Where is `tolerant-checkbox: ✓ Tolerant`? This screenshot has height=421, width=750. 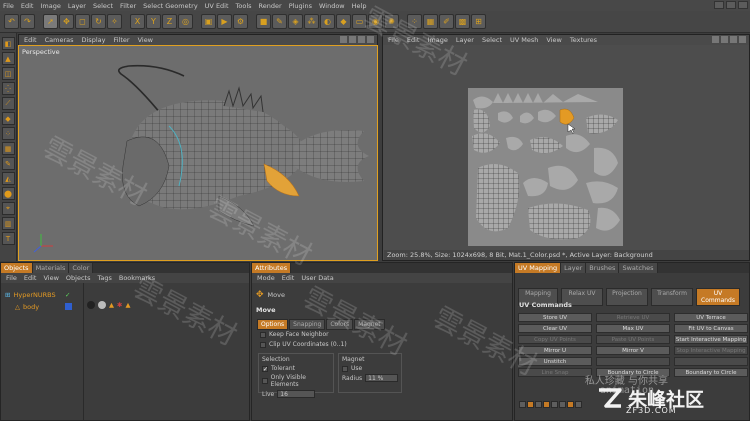
tolerant-checkbox: ✓ Tolerant is located at coordinates (296, 368).